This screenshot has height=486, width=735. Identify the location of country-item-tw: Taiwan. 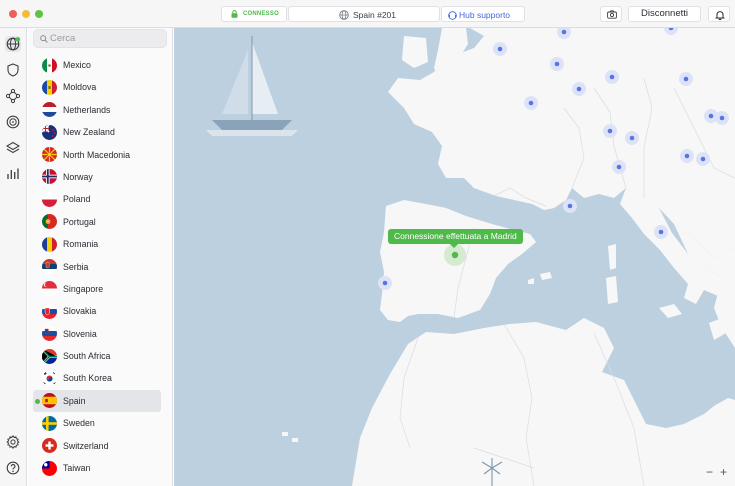
(97, 468).